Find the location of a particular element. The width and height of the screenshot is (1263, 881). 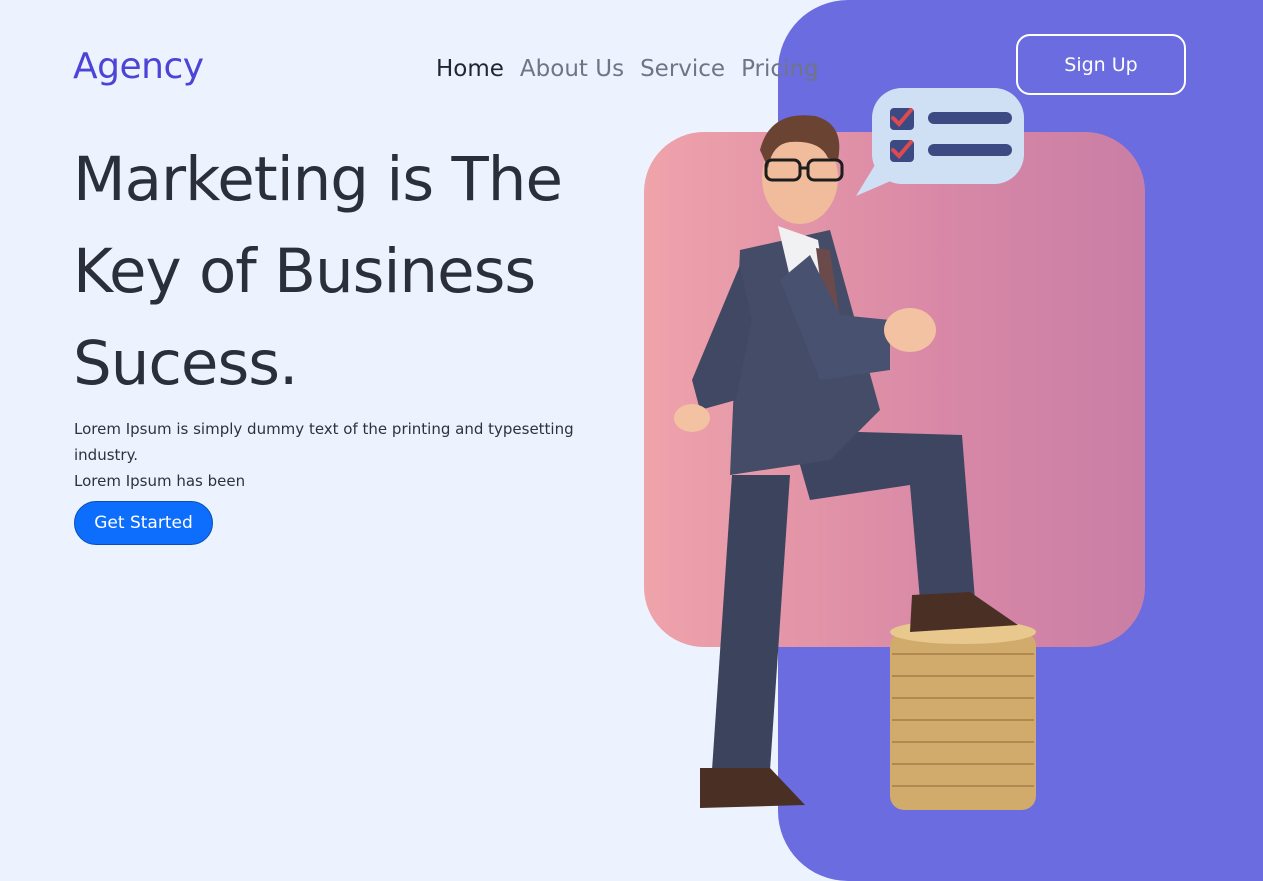

coin-stack-icon is located at coordinates (963, 715).